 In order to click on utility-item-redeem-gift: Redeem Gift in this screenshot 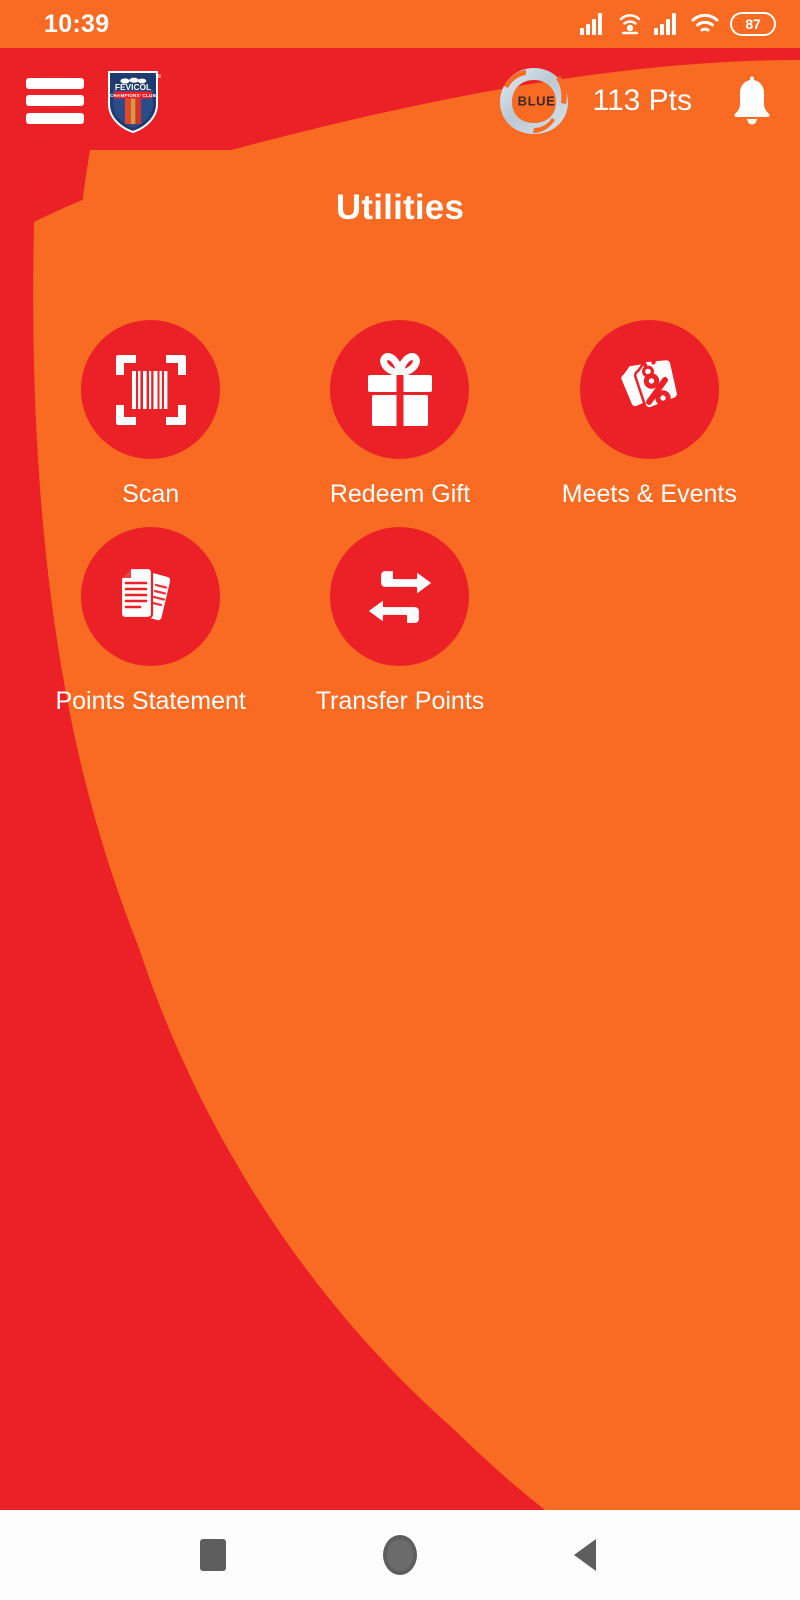, I will do `click(399, 415)`.